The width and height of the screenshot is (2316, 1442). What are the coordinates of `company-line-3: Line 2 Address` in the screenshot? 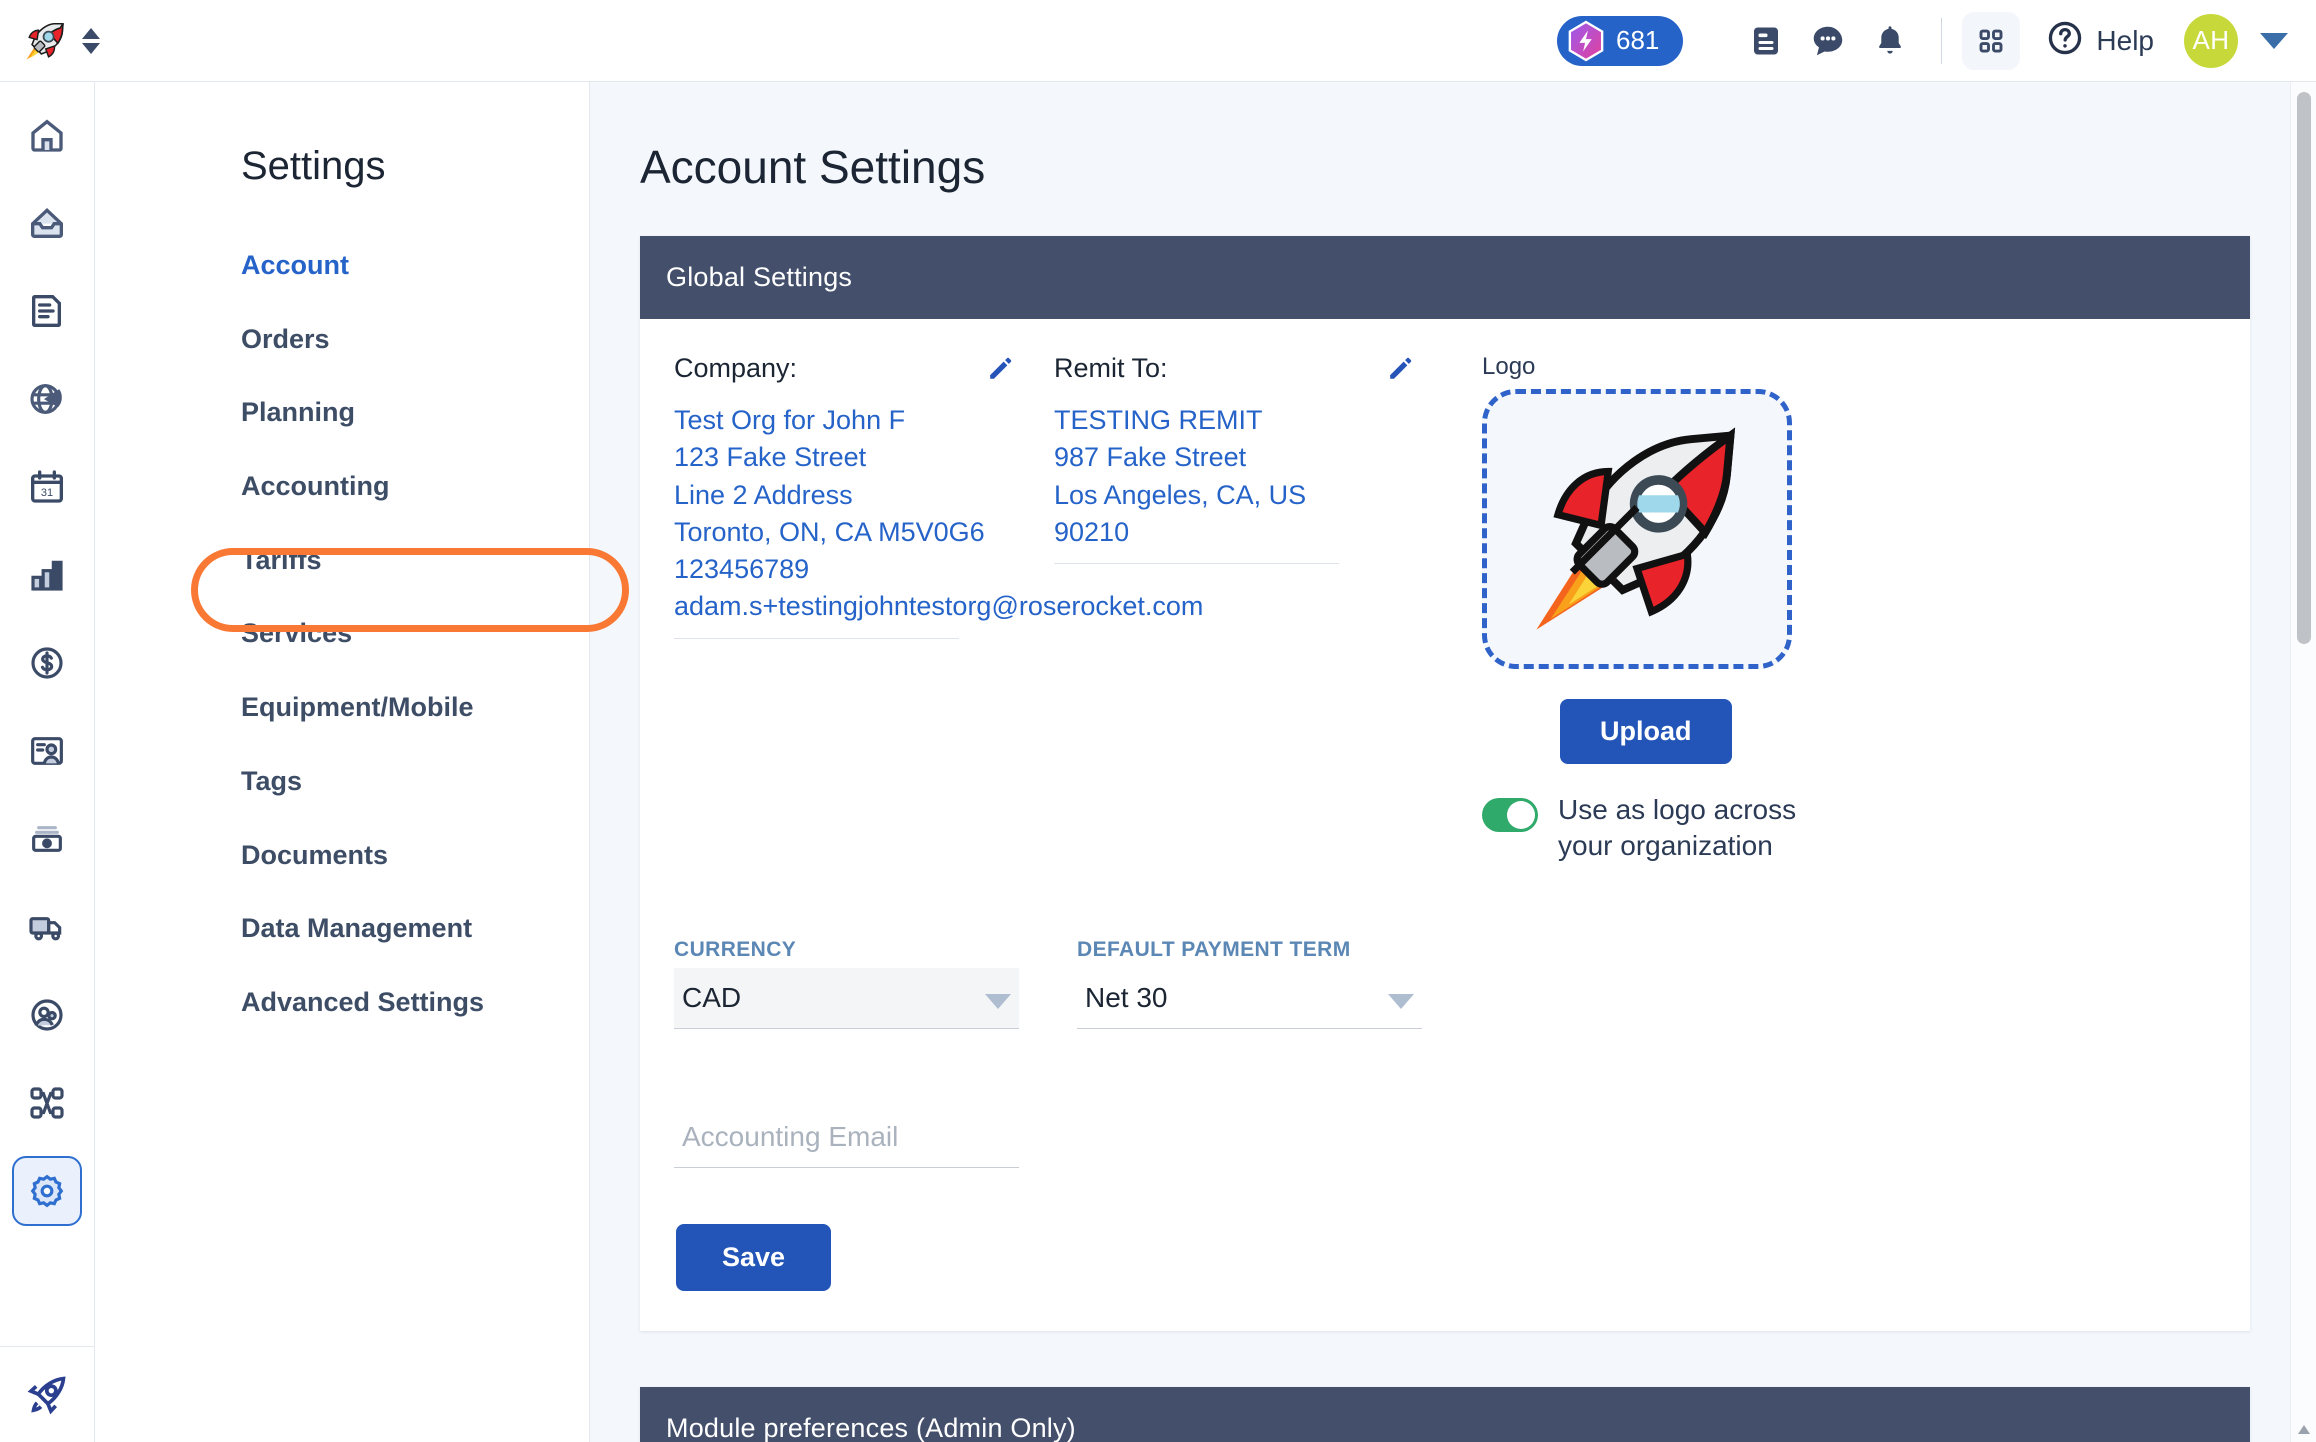 It's located at (763, 494).